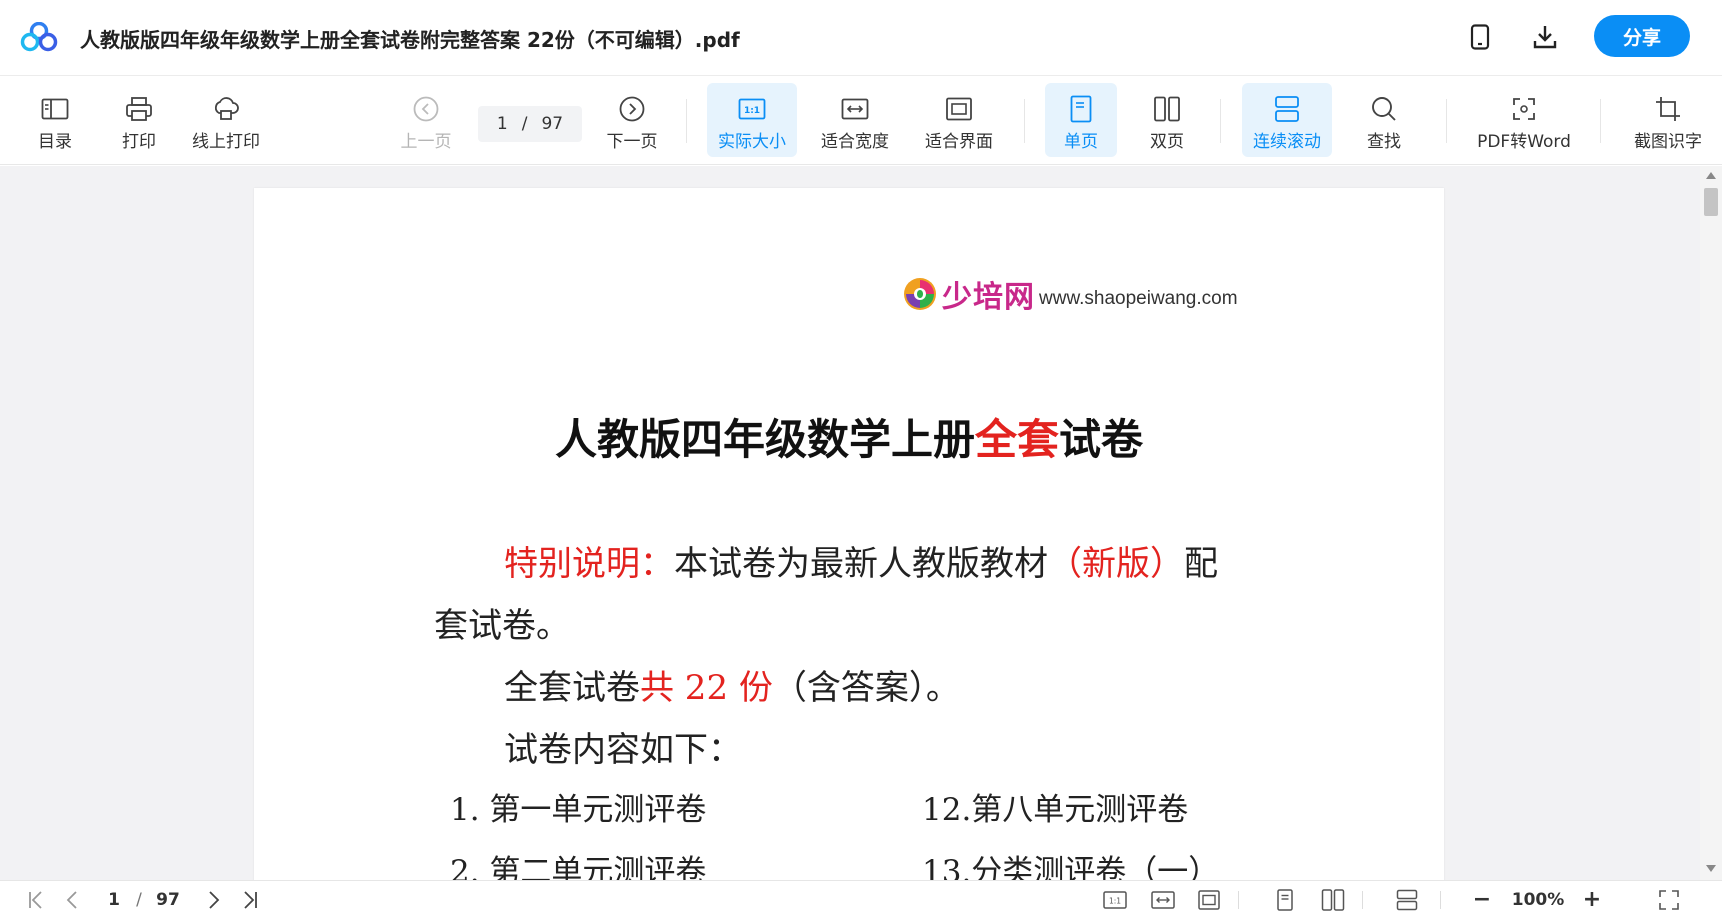 This screenshot has width=1722, height=917. Describe the element at coordinates (1482, 899) in the screenshot. I see `zoom-out-button: −` at that location.